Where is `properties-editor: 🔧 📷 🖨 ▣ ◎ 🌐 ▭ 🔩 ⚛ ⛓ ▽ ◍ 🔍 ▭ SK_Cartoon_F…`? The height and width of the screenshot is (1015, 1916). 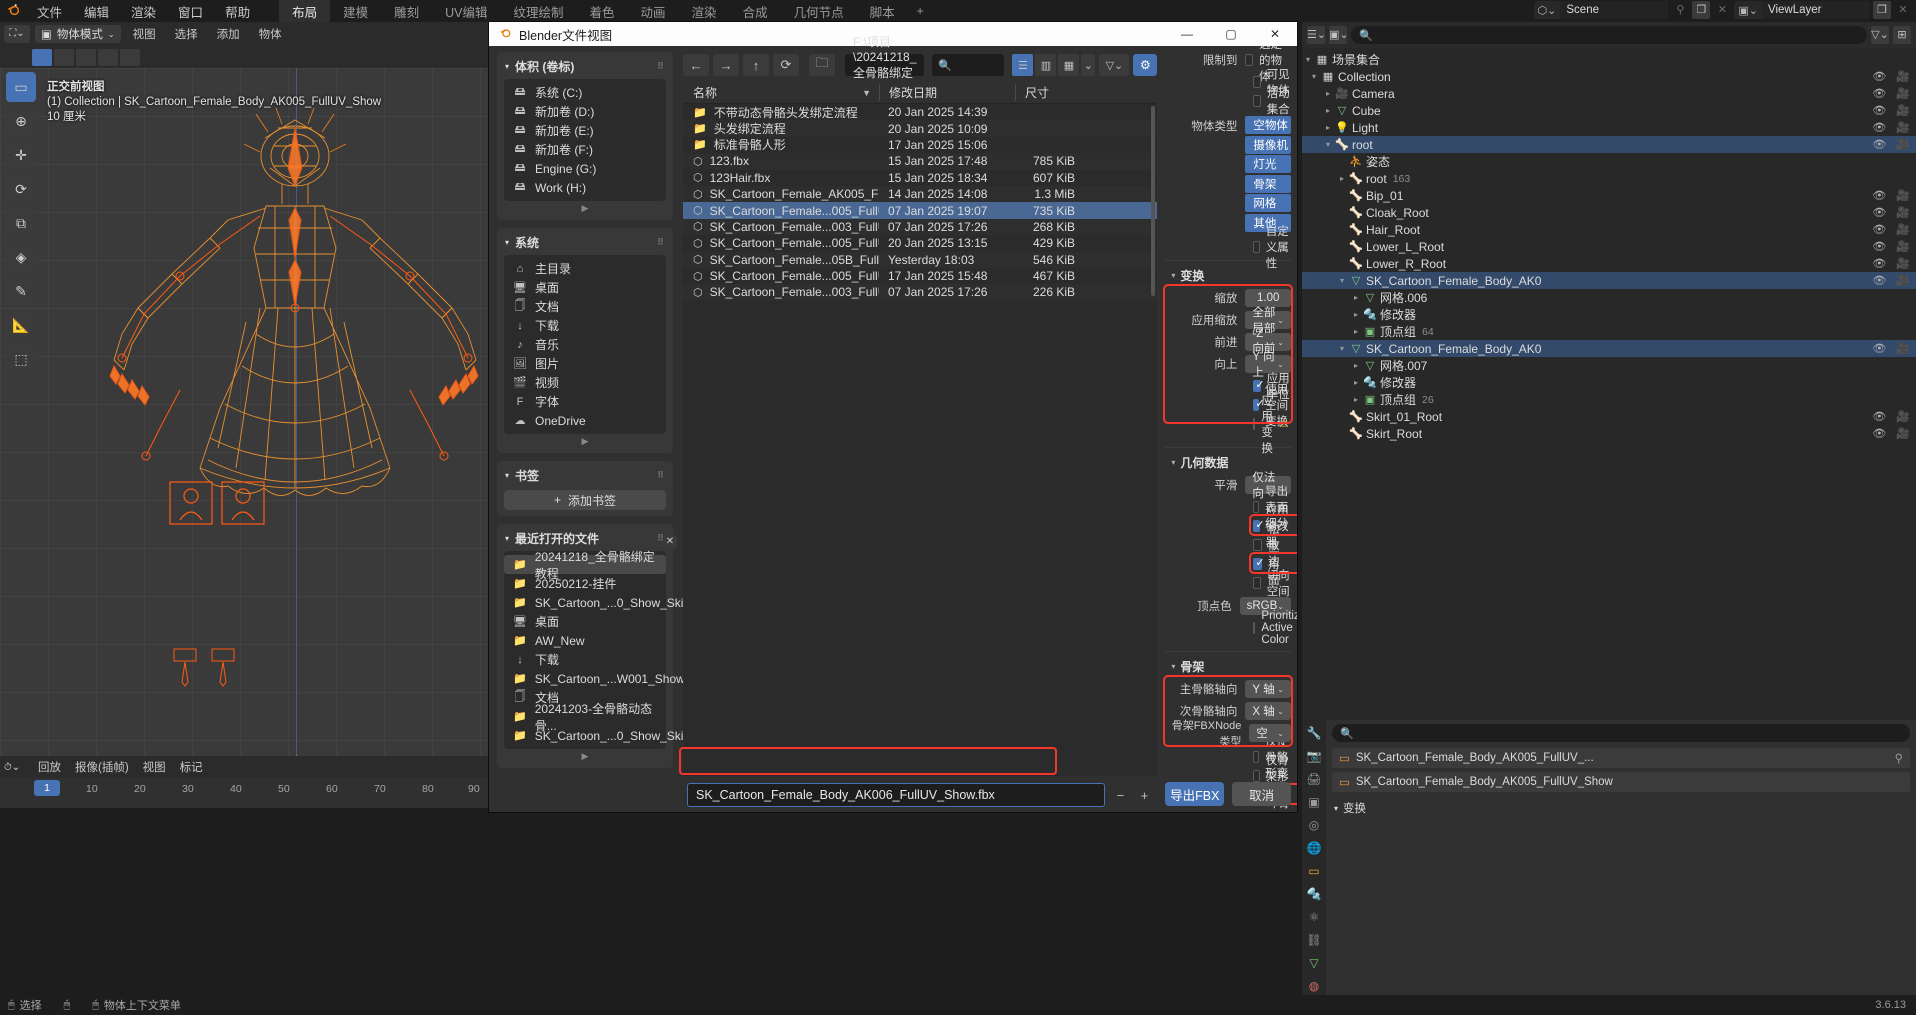
properties-editor: 🔧 📷 🖨 ▣ ◎ 🌐 ▭ 🔩 ⚛ ⛓ ▽ ◍ 🔍 ▭ SK_Cartoon_F… is located at coordinates (1609, 857).